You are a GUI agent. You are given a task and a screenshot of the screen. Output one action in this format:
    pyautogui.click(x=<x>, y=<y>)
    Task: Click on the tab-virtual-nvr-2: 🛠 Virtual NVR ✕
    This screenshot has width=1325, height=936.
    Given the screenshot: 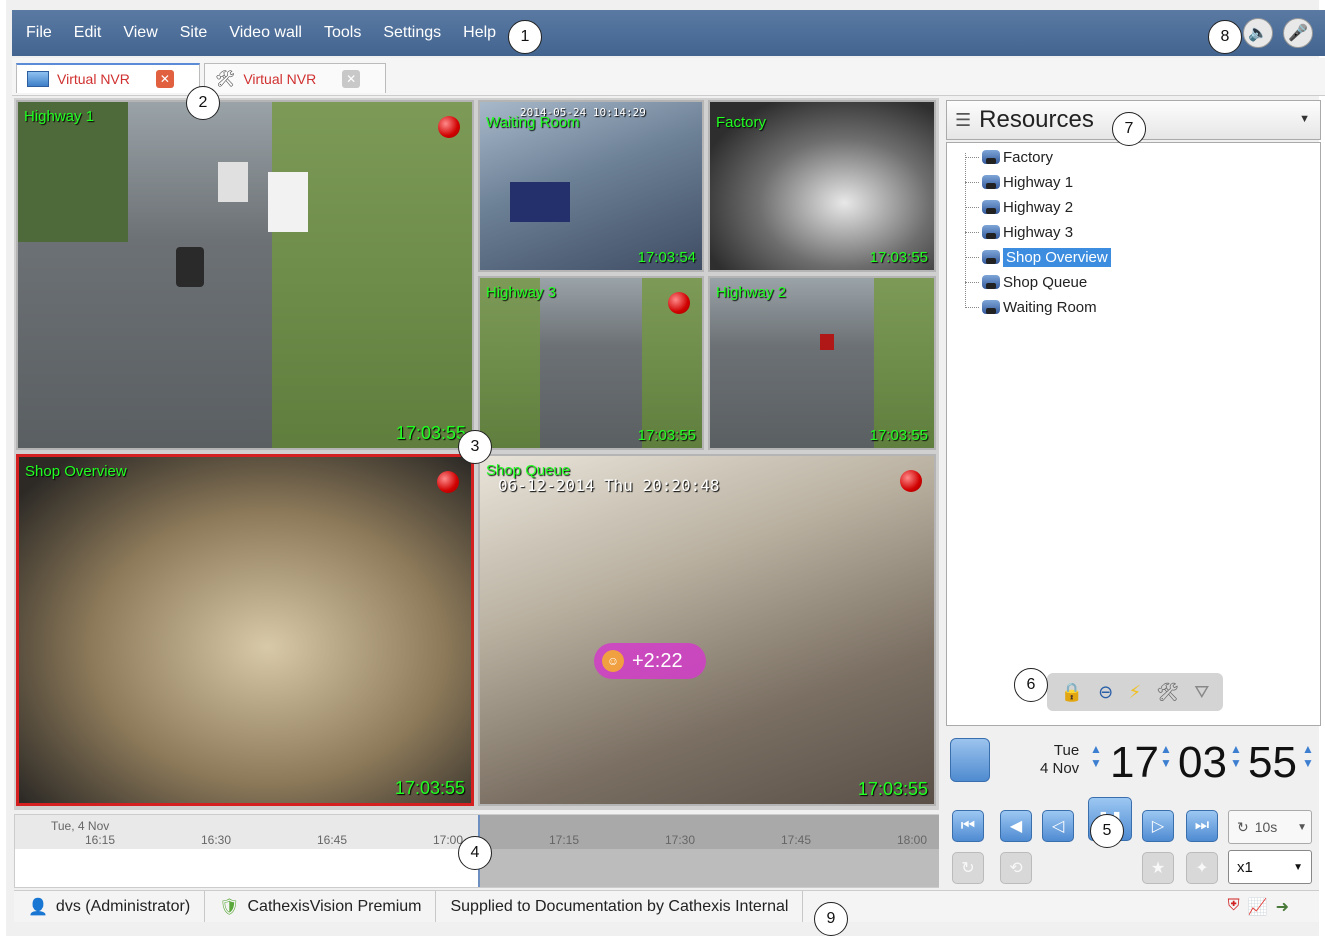 What is the action you would take?
    pyautogui.click(x=295, y=78)
    